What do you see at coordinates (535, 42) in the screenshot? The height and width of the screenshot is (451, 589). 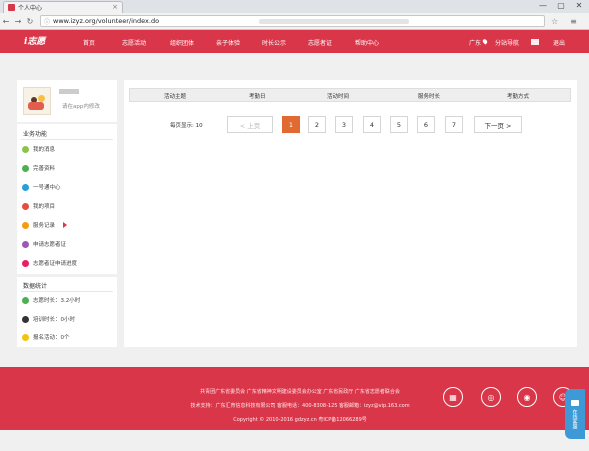 I see `user-avatar-icon` at bounding box center [535, 42].